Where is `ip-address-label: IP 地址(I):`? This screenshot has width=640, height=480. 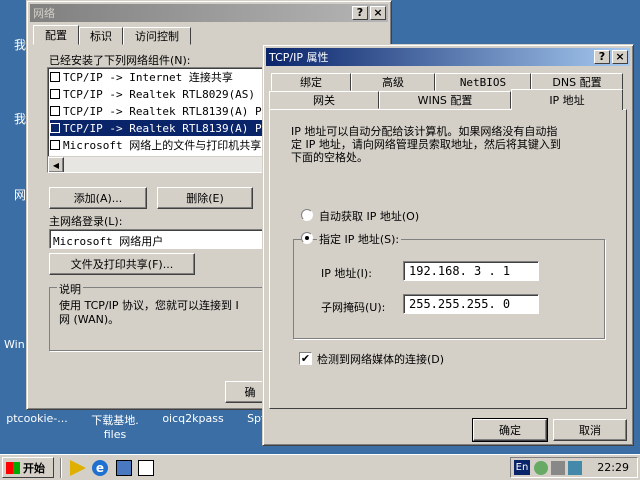
ip-address-label: IP 地址(I): is located at coordinates (346, 273).